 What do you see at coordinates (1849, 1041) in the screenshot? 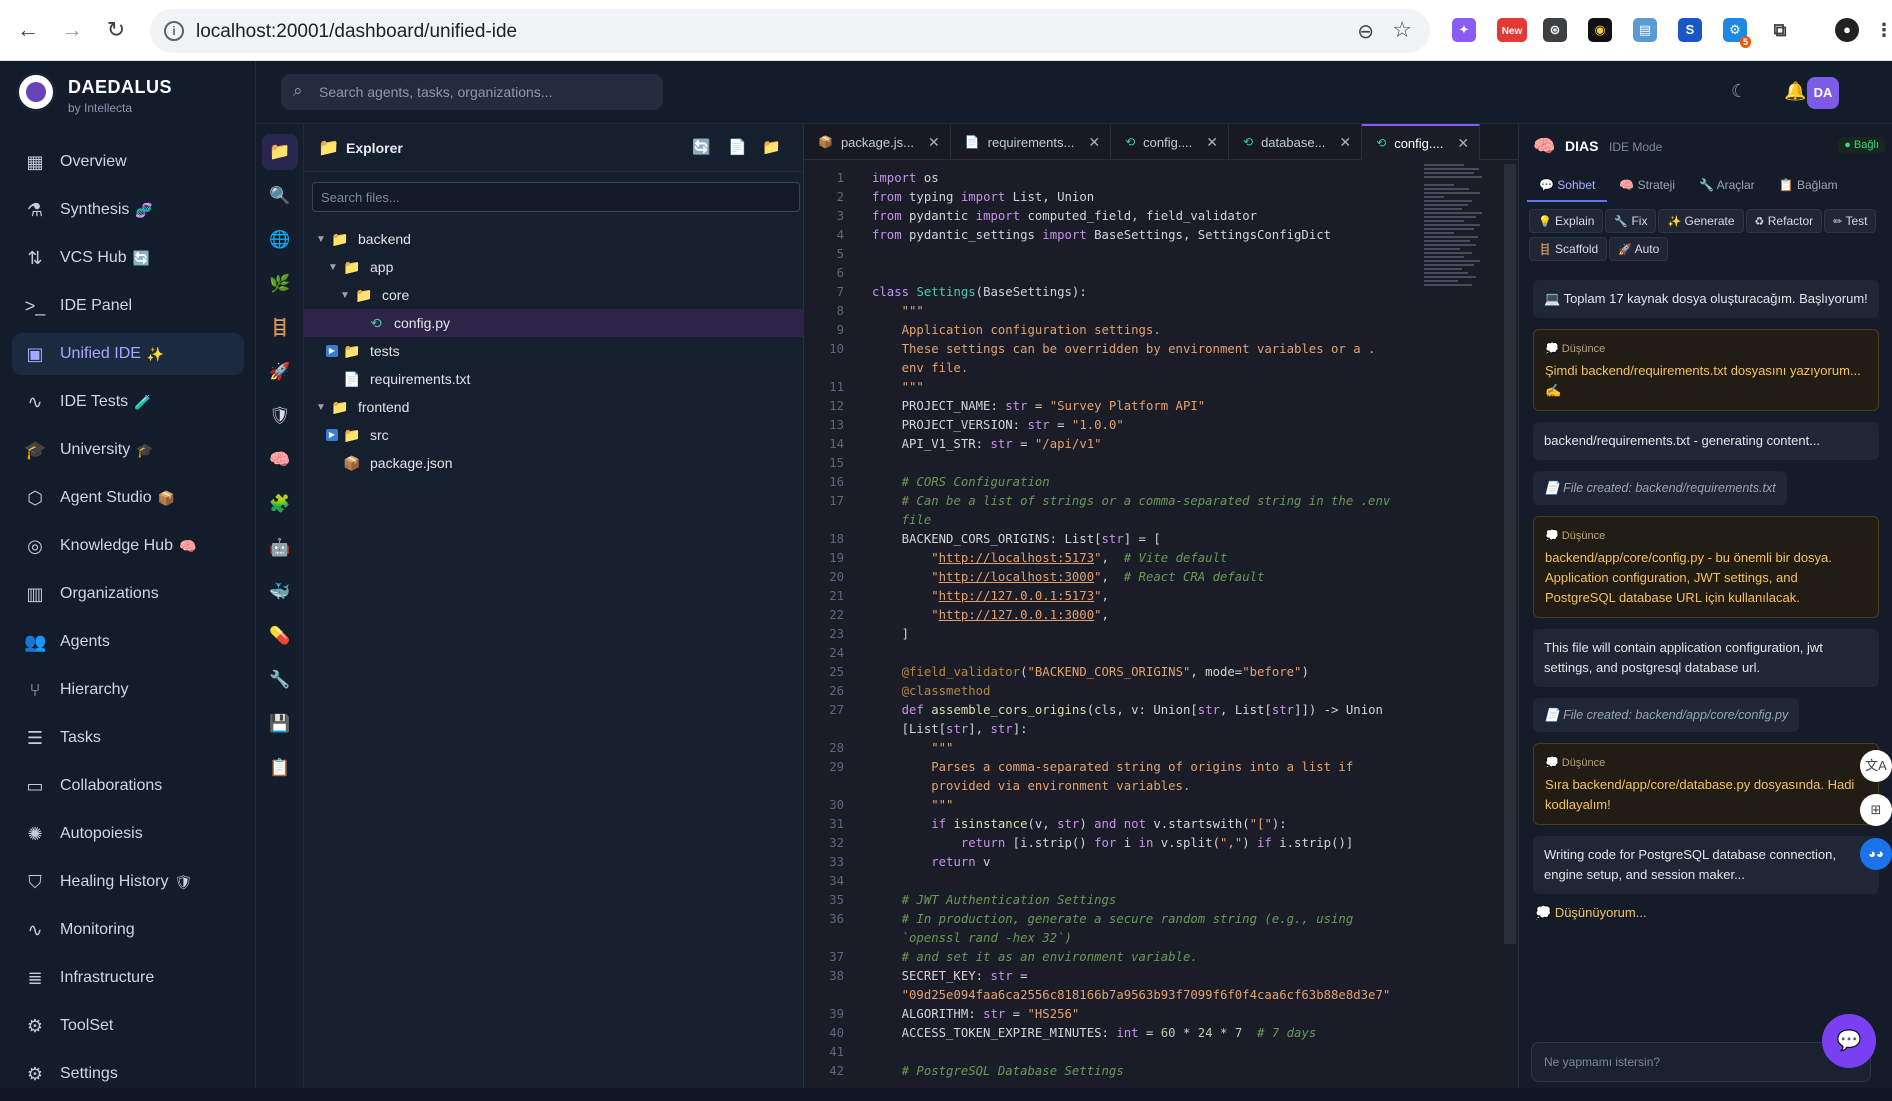
I see `chat-fab-button: 💬` at bounding box center [1849, 1041].